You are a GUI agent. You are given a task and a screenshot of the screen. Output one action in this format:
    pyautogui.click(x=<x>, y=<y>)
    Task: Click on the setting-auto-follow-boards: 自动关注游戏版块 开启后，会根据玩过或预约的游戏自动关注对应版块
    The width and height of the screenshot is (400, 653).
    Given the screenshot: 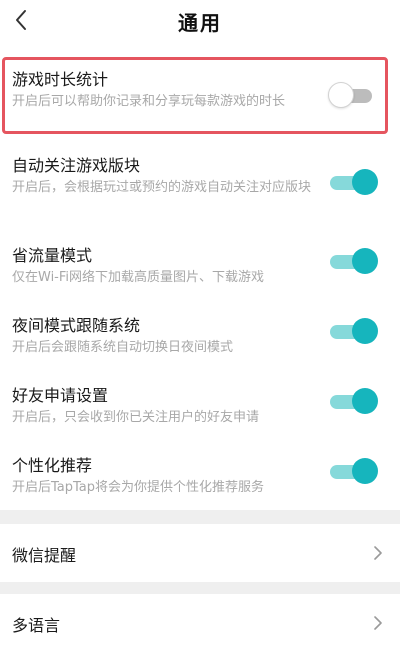 What is the action you would take?
    pyautogui.click(x=200, y=184)
    